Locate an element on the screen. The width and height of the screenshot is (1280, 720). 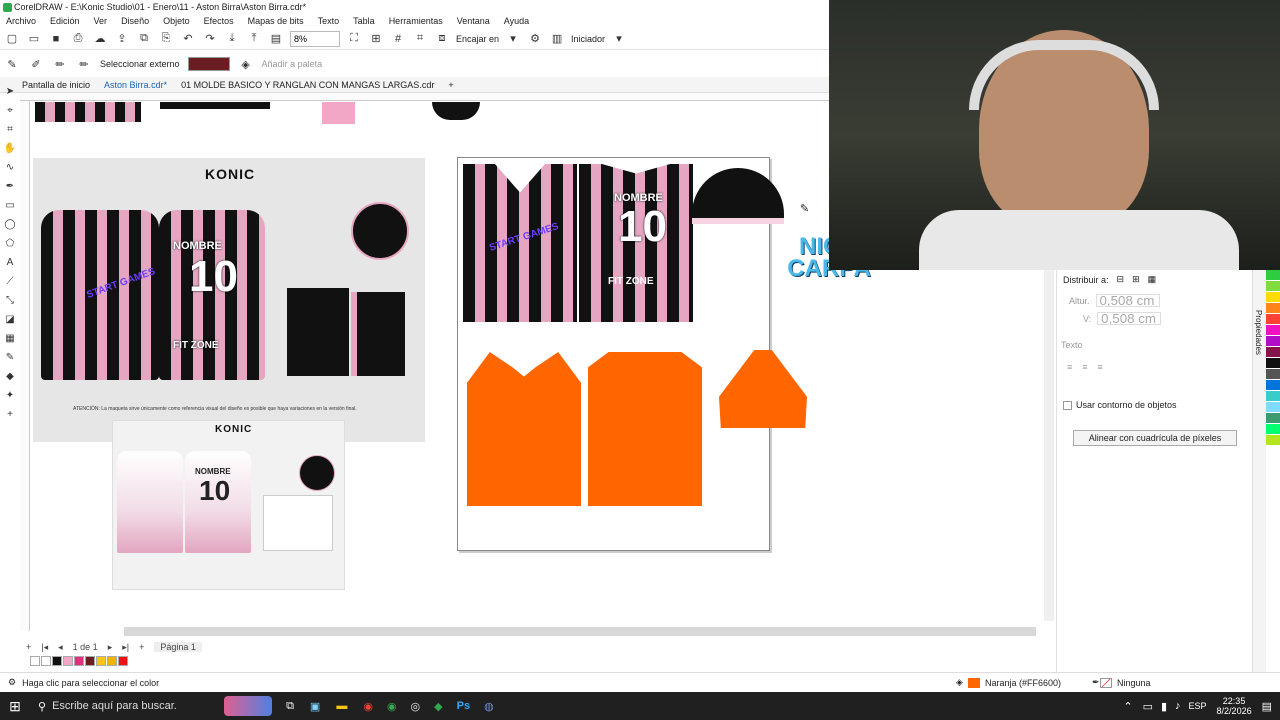
distribute-horizontal-icon: ⊟ is located at coordinates (1121, 279).